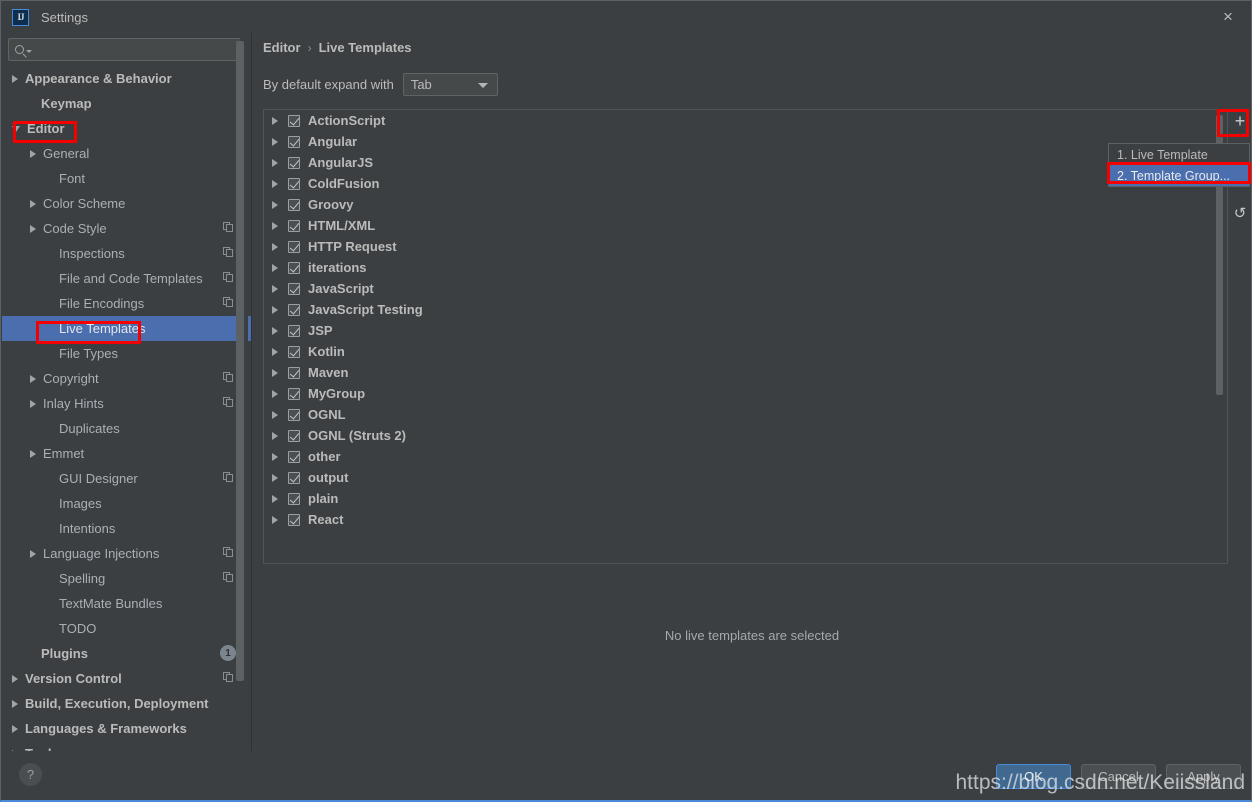 This screenshot has width=1252, height=802. I want to click on sidebar-item-emmet: Emmet, so click(127, 453).